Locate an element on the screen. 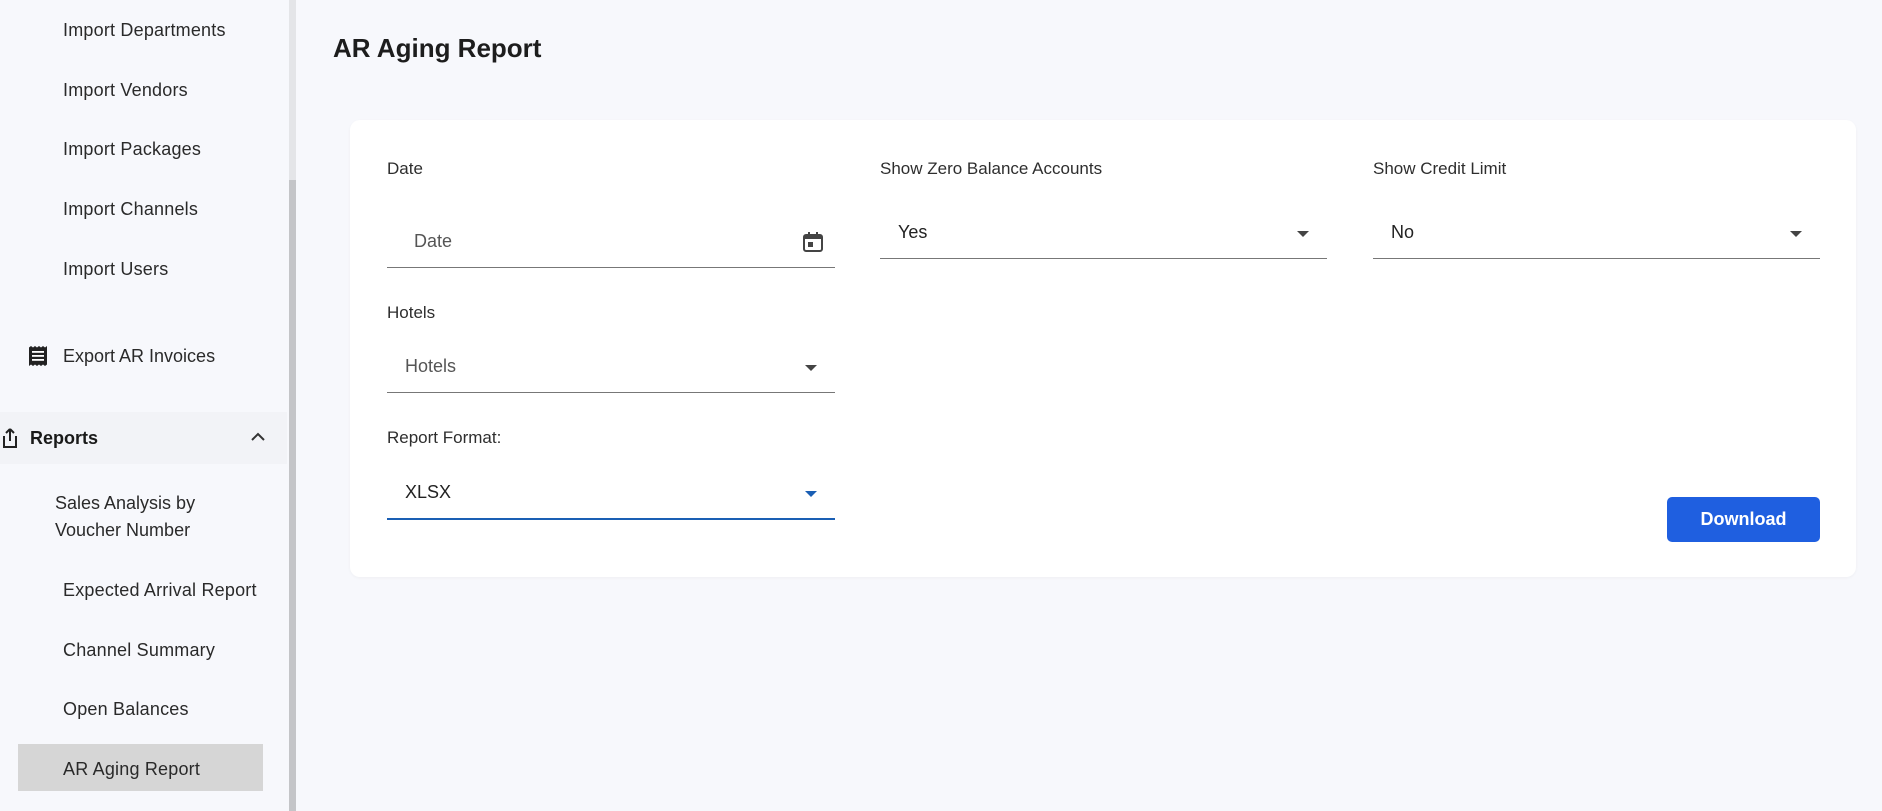 The height and width of the screenshot is (811, 1882). zero-balance-label: Show Zero Balance Accounts is located at coordinates (991, 168).